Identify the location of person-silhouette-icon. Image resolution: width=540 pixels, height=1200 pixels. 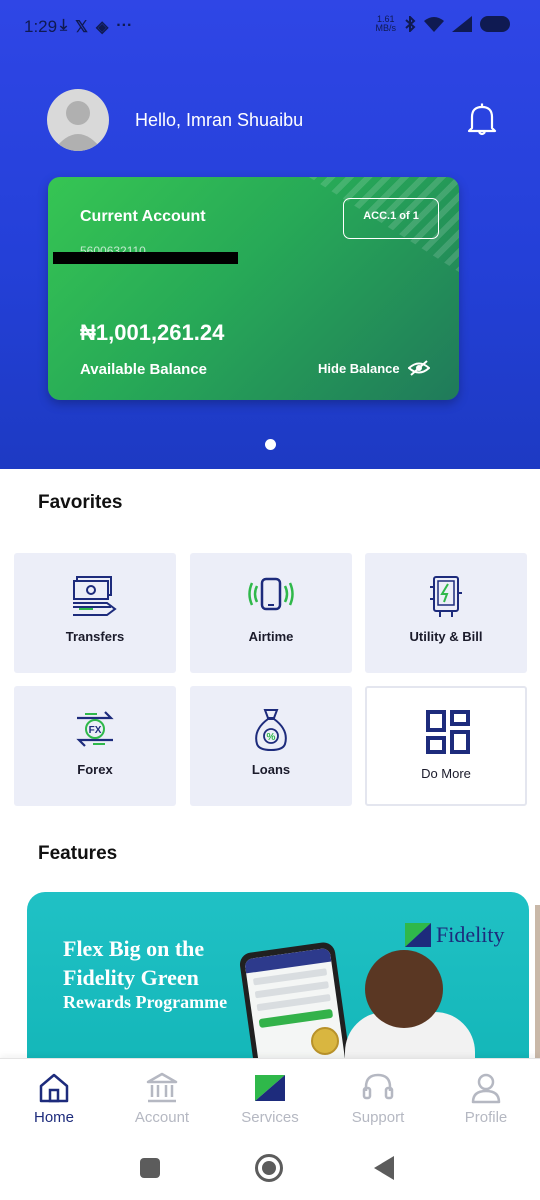
(78, 126).